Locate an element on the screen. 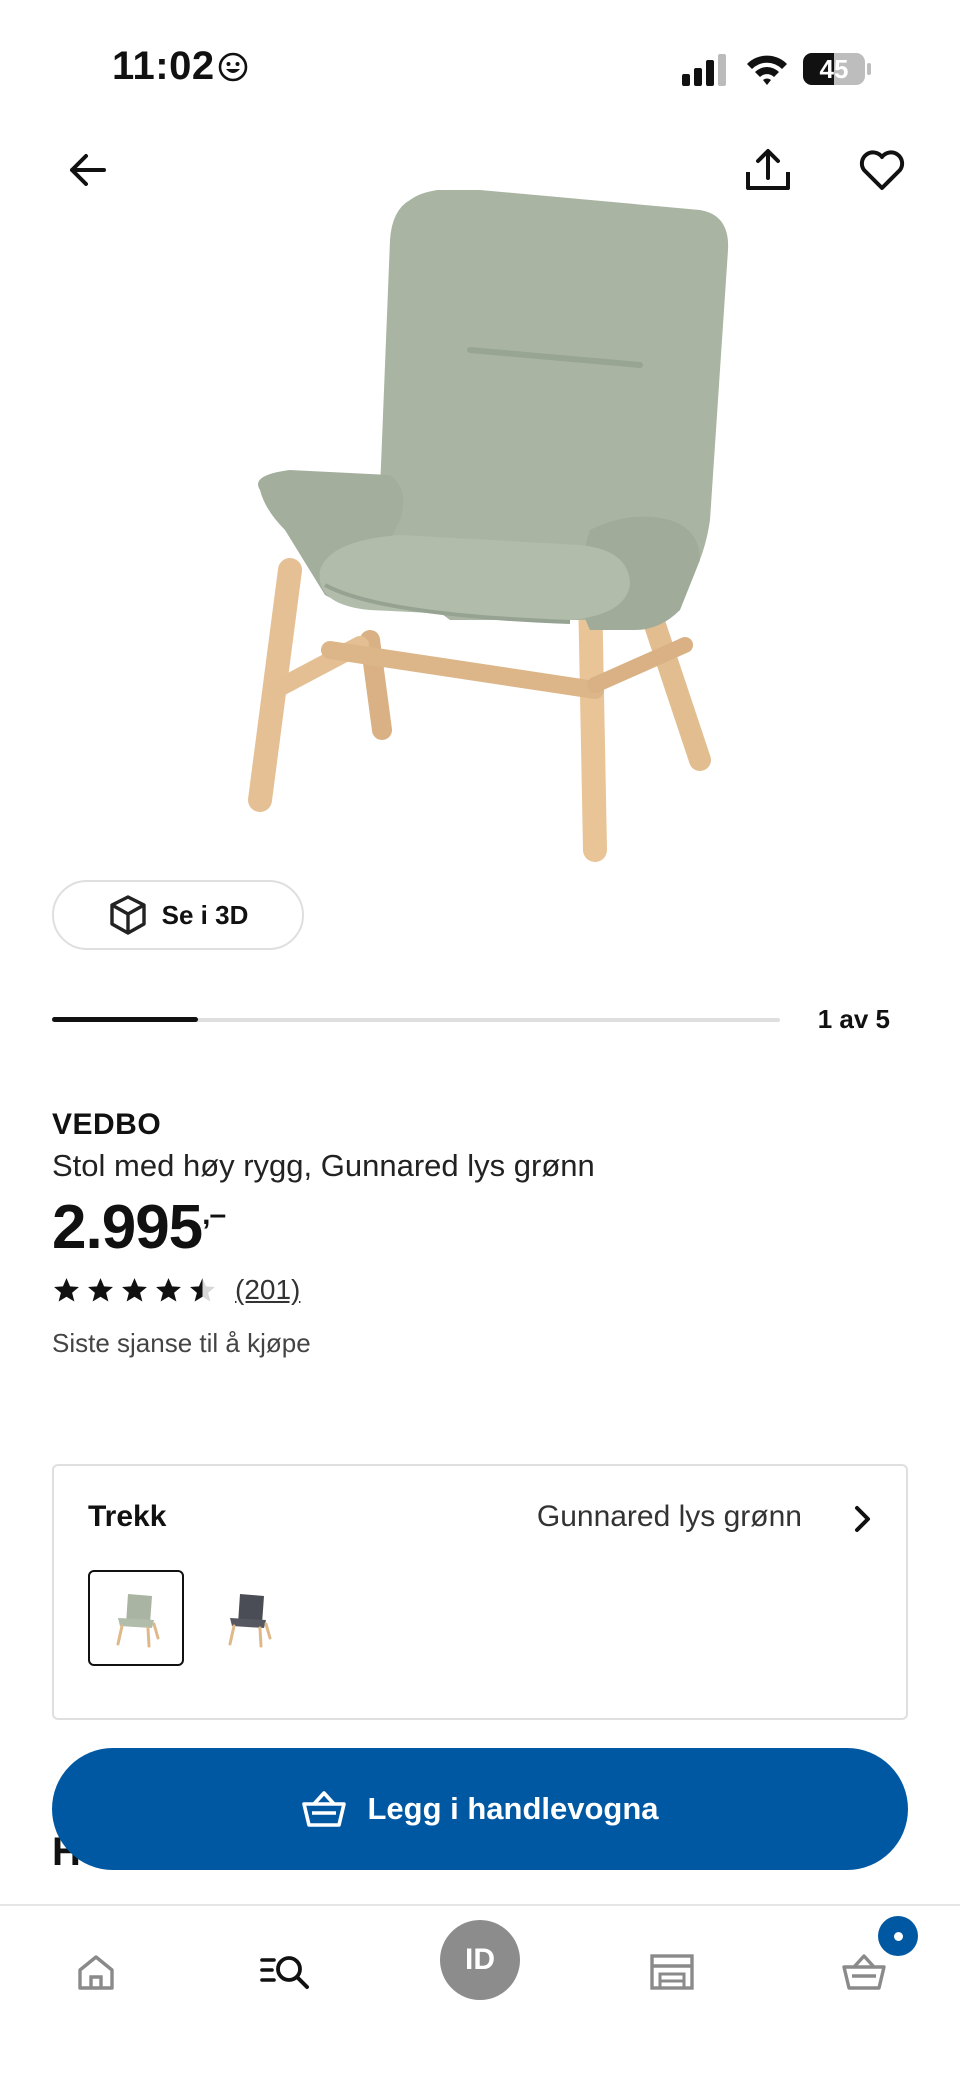 This screenshot has width=960, height=2088. cube-3d-icon is located at coordinates (127, 915).